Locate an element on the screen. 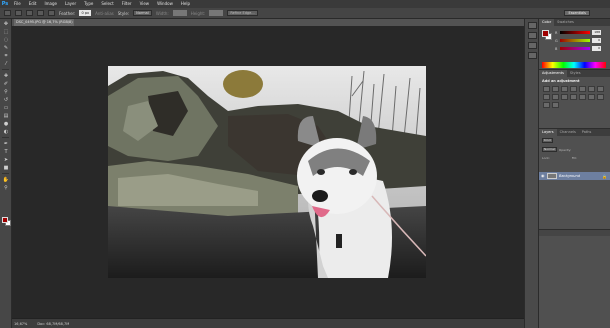 The height and width of the screenshot is (328, 610). hand-icon: ✋ is located at coordinates (6, 179).